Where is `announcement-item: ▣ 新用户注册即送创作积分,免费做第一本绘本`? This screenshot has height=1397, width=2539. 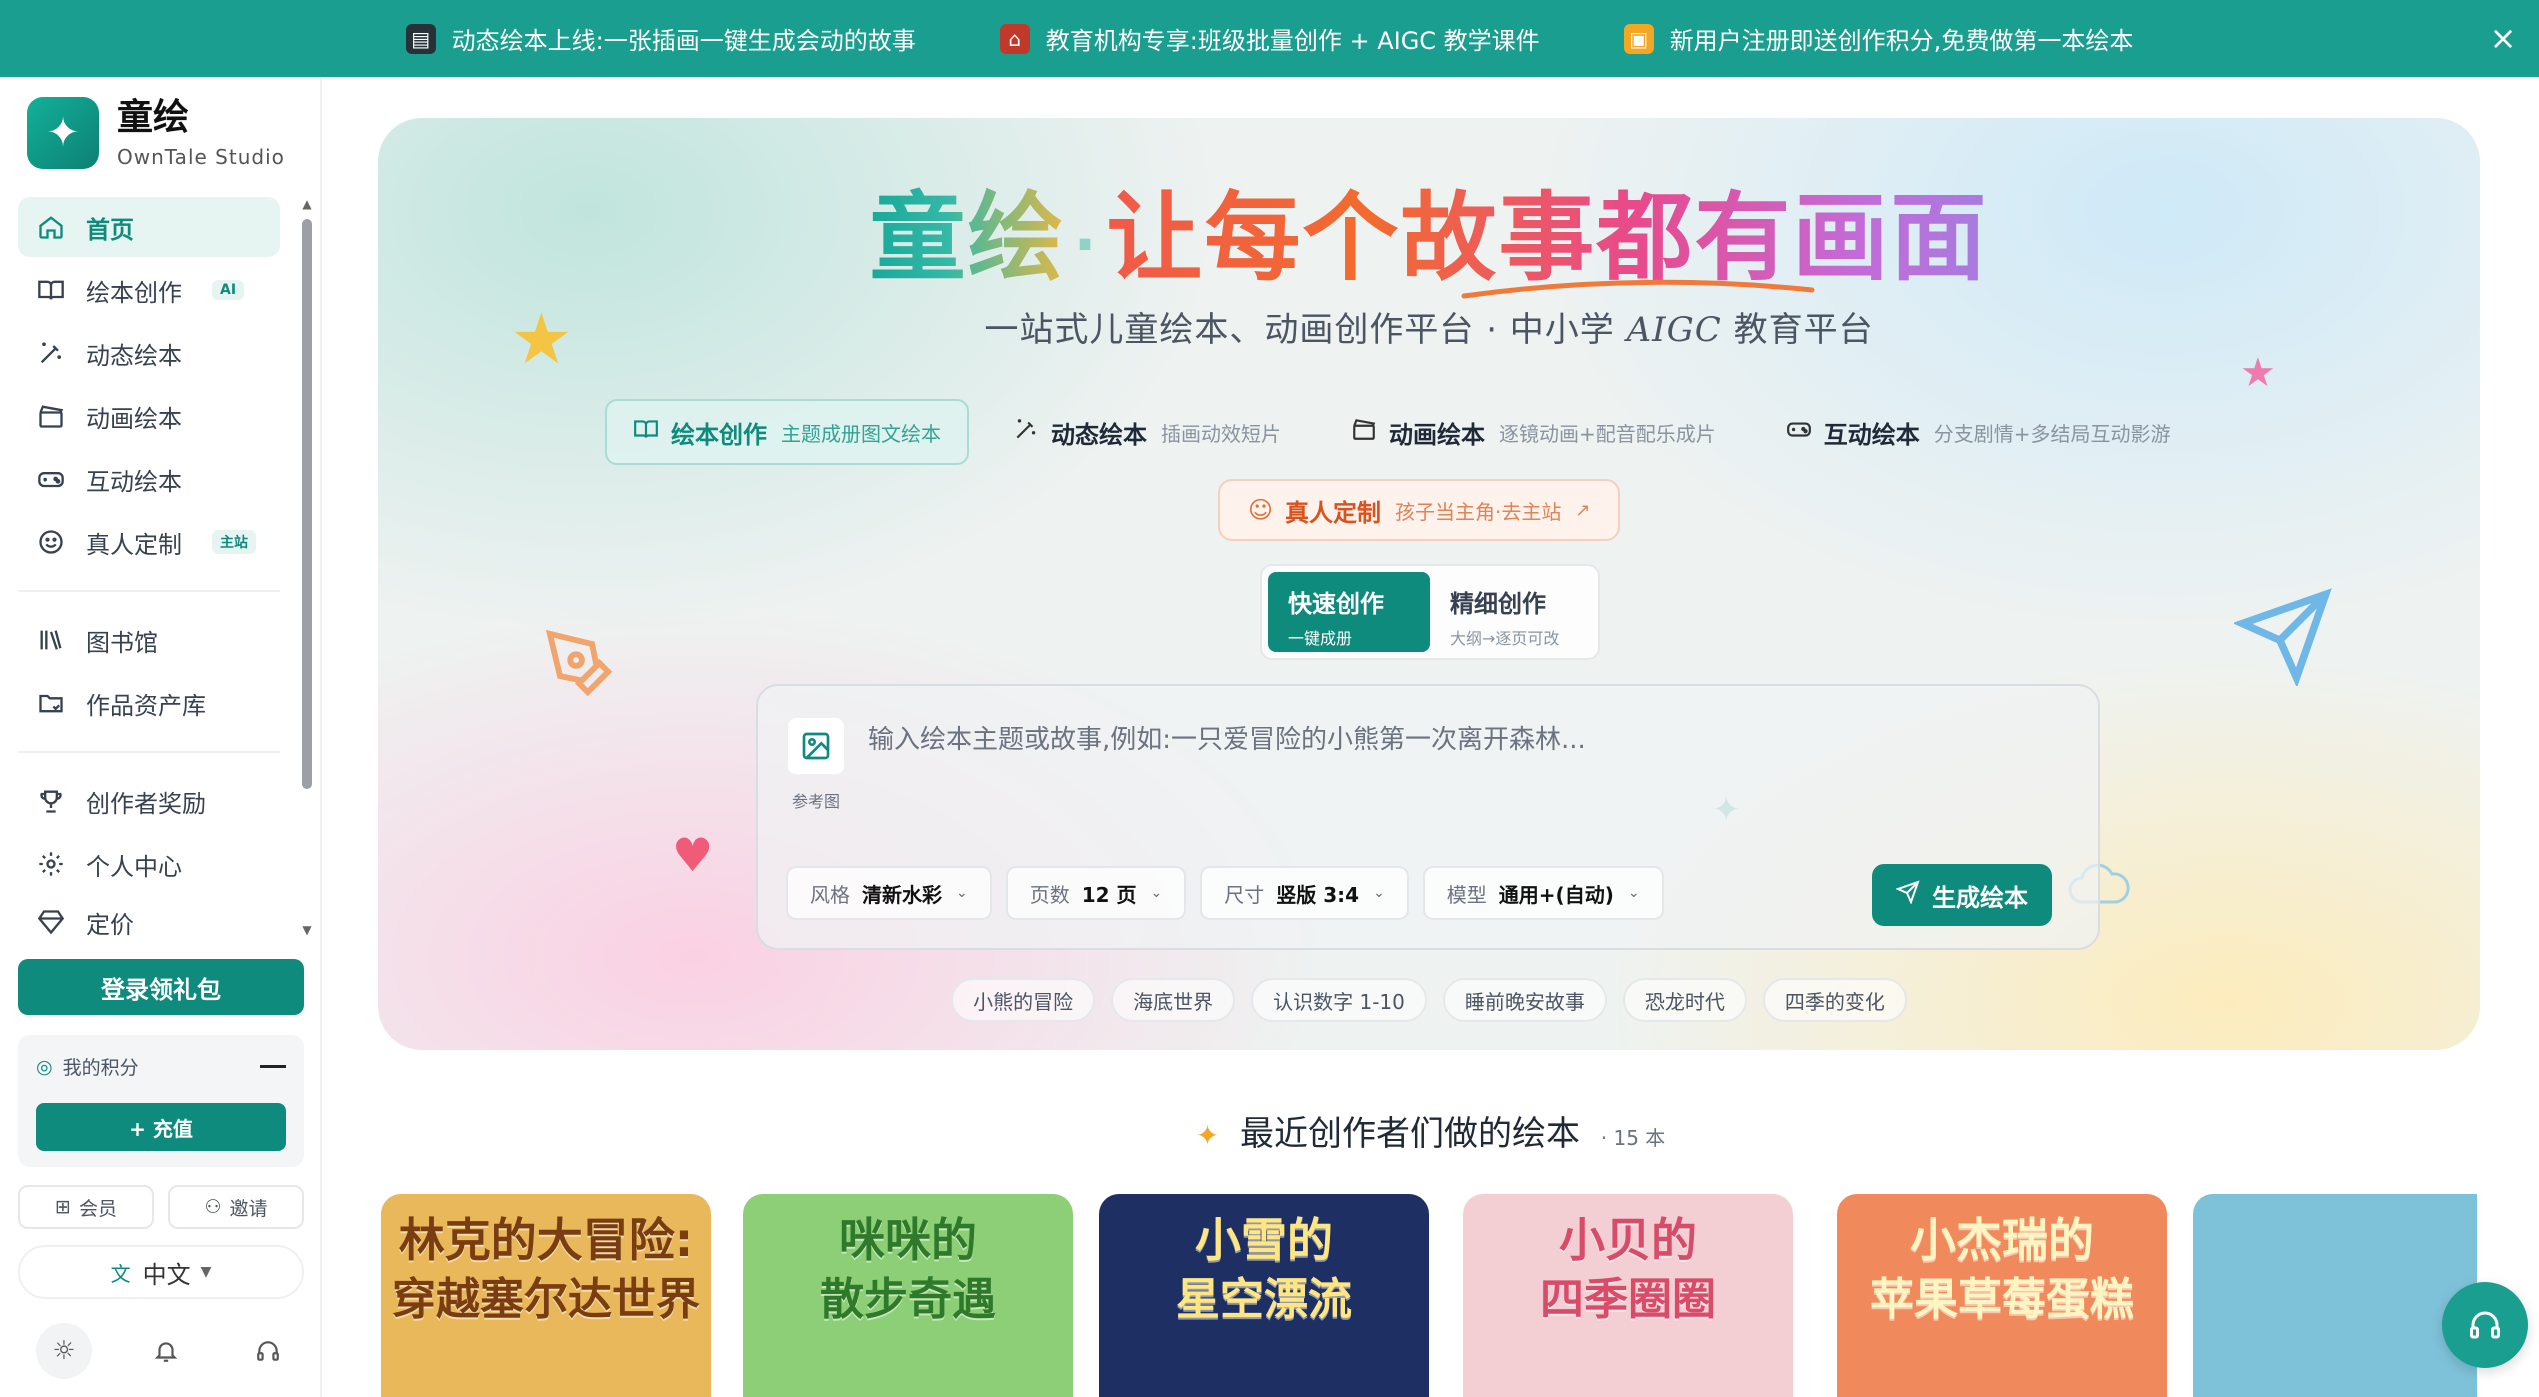
announcement-item: ▣ 新用户注册即送创作积分,免费做第一本绘本 is located at coordinates (1878, 38).